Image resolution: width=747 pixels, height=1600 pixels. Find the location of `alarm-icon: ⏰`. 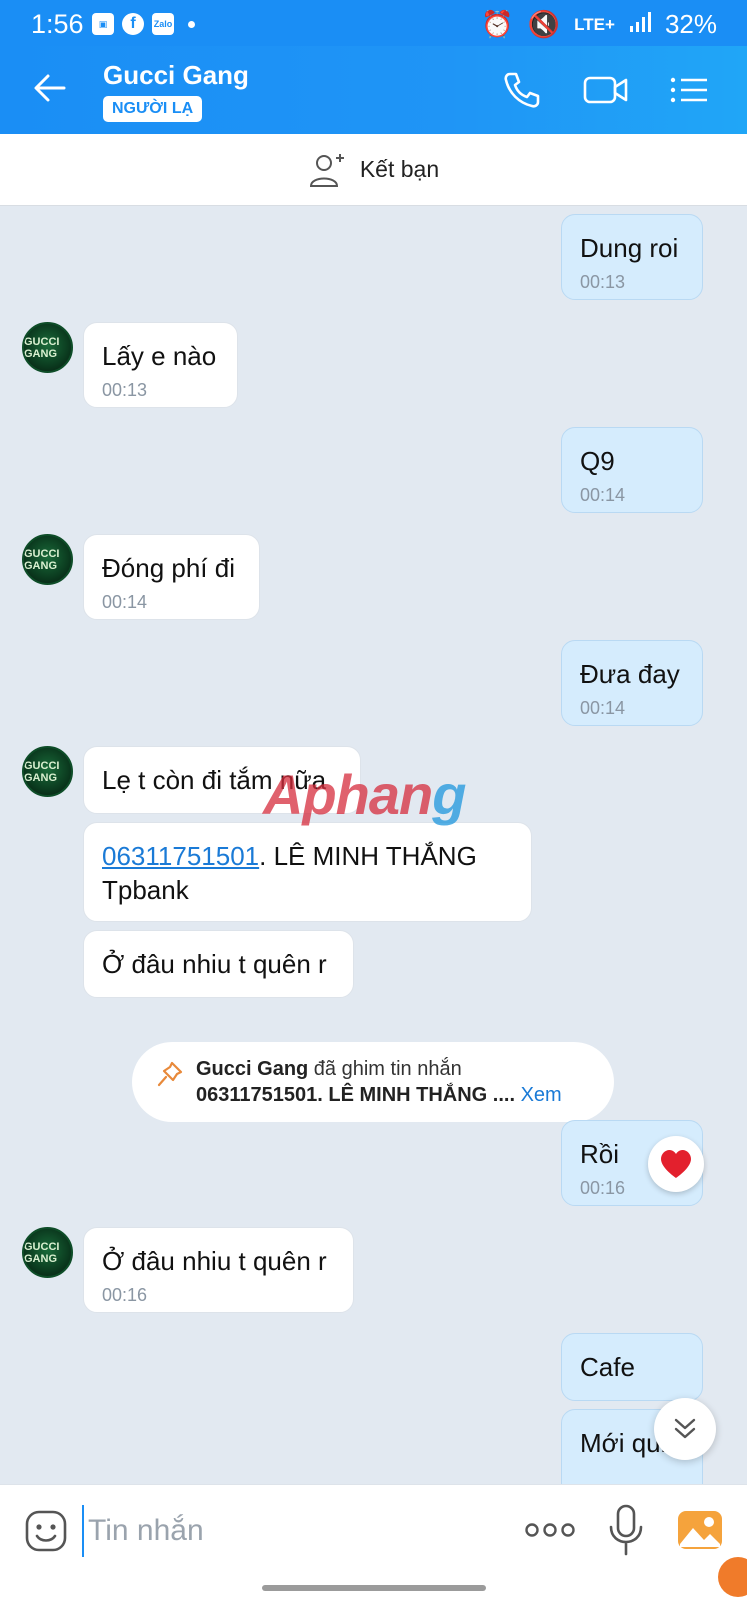

alarm-icon: ⏰ is located at coordinates (497, 24).